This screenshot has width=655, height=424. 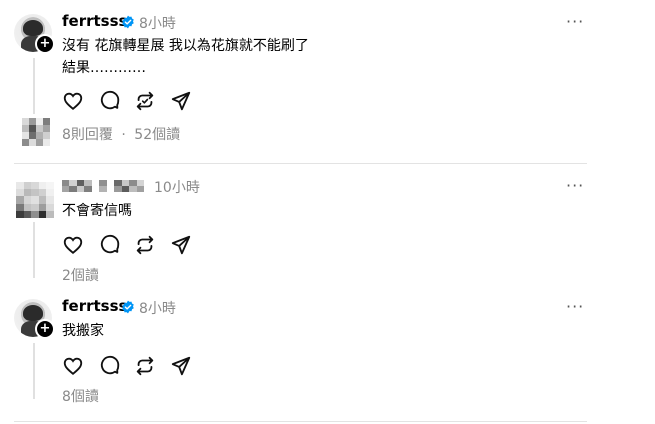 I want to click on reply-avatars, so click(x=36, y=132).